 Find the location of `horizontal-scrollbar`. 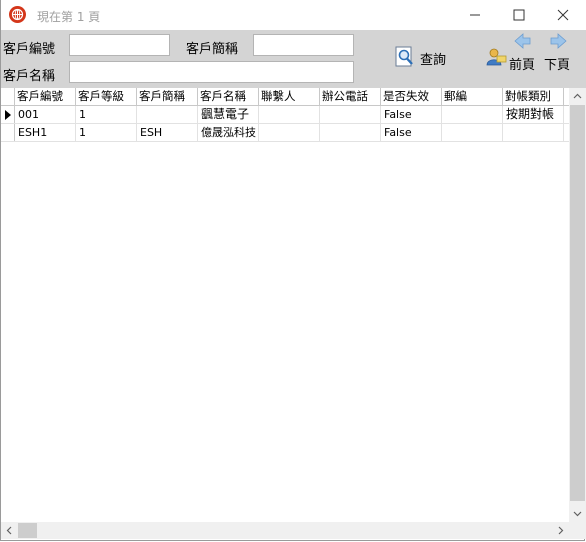

horizontal-scrollbar is located at coordinates (285, 530).